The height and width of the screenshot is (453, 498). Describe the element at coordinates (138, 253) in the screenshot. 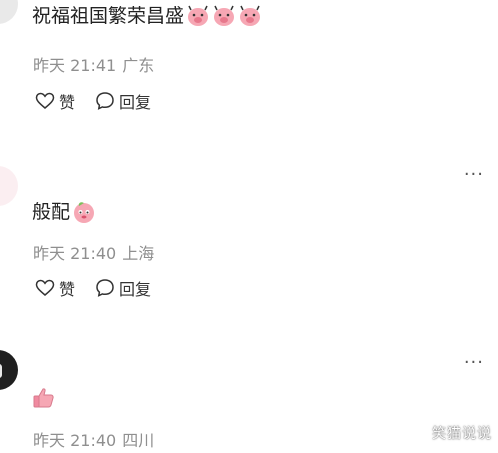

I see `comment-location: 上海` at that location.